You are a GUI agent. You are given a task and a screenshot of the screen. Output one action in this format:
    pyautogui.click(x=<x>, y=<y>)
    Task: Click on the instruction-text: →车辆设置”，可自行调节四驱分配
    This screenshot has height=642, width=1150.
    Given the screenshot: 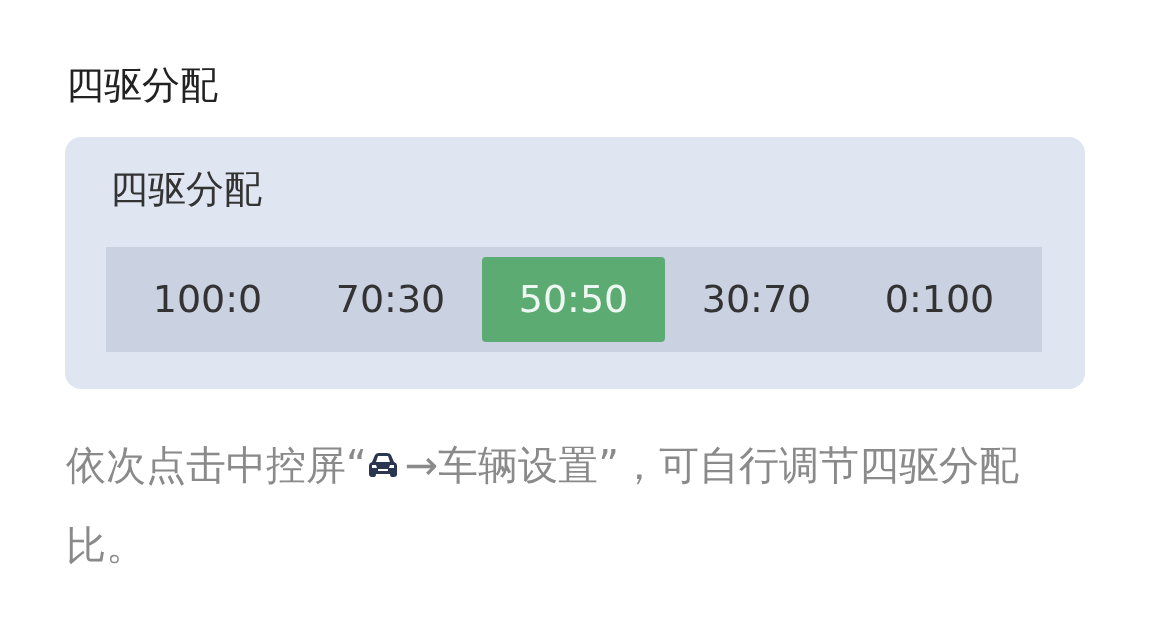 What is the action you would take?
    pyautogui.click(x=711, y=466)
    